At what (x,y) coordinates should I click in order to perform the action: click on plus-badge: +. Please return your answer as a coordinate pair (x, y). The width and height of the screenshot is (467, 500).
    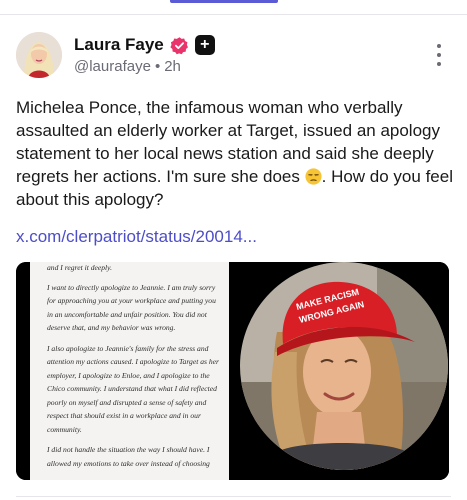
    Looking at the image, I should click on (204, 45).